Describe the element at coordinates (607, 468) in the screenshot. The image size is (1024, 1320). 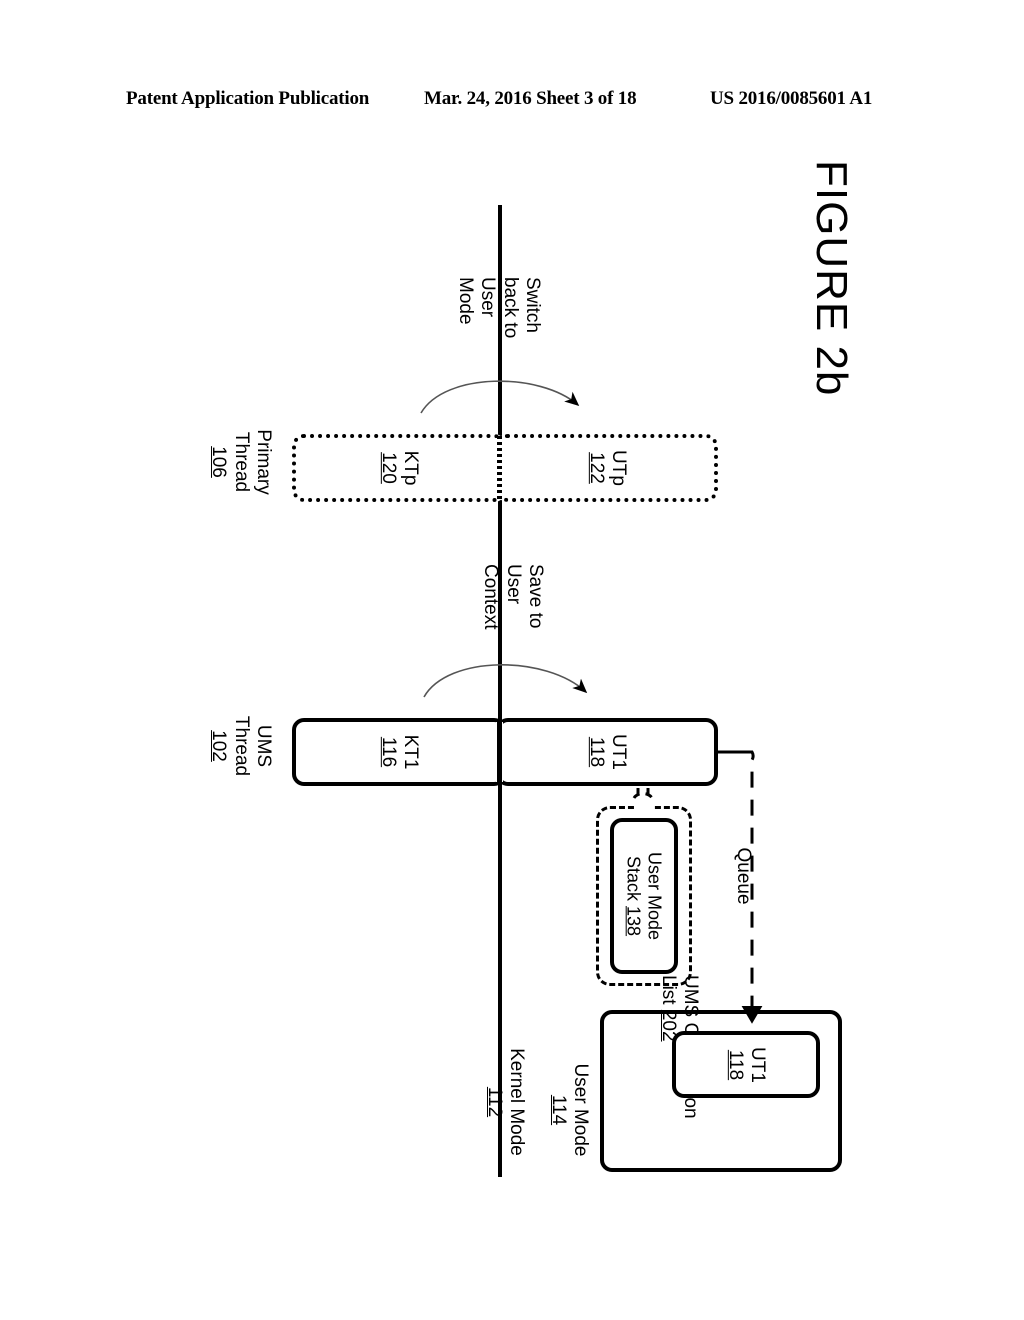
I see `utp-label: UTp 122` at that location.